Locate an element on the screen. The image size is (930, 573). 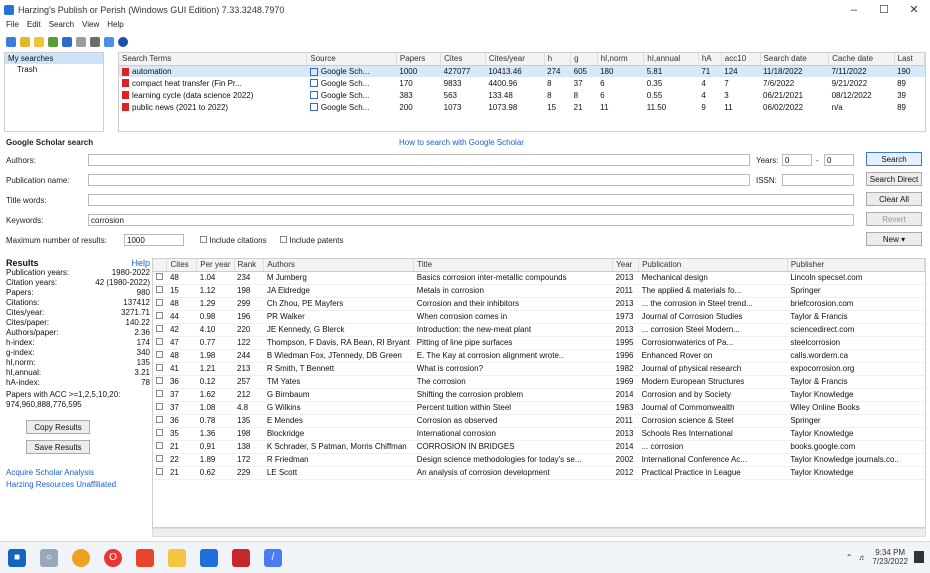
top-grid-header: g is located at coordinates (584, 59).